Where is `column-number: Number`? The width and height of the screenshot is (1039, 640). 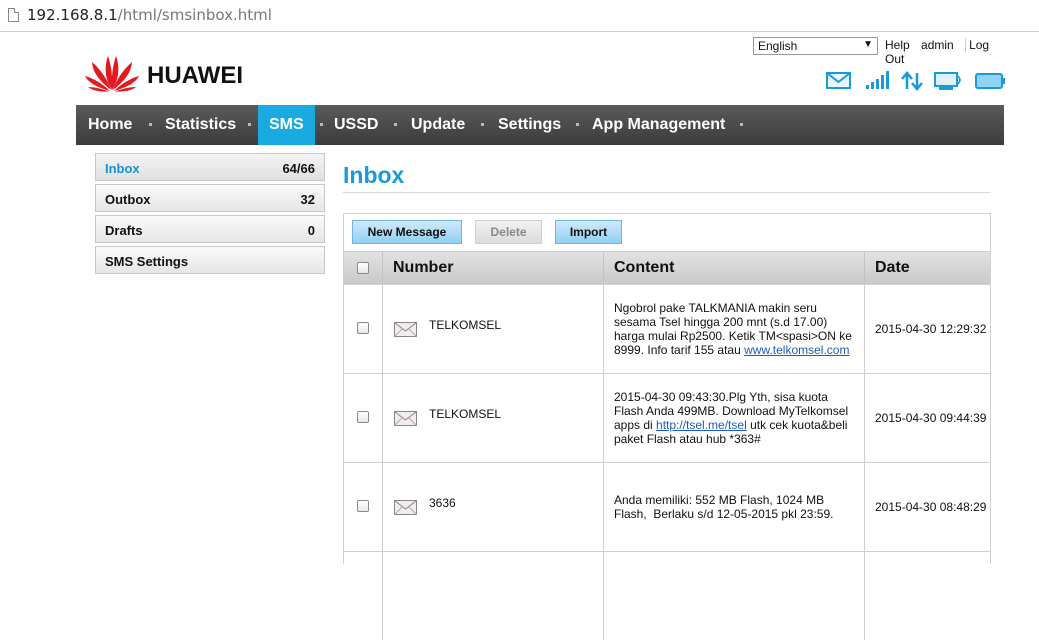
column-number: Number is located at coordinates (493, 268).